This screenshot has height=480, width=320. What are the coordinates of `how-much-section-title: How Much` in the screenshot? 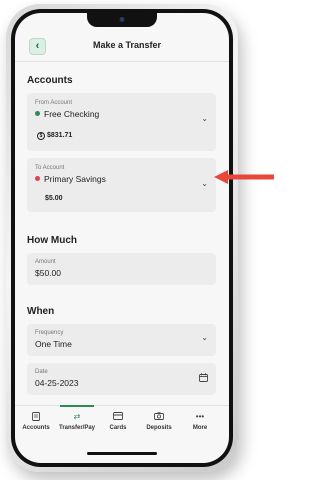 It's located at (52, 240).